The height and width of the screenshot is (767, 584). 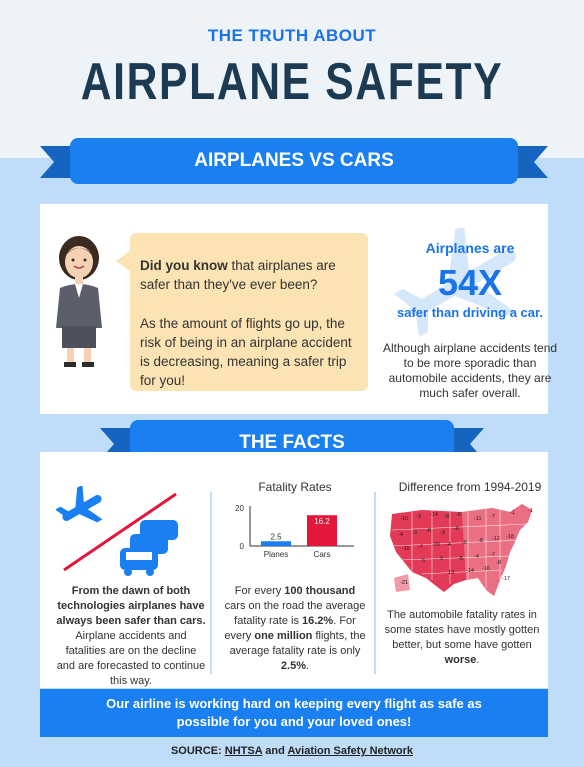 What do you see at coordinates (460, 660) in the screenshot?
I see `col3-bold: worse` at bounding box center [460, 660].